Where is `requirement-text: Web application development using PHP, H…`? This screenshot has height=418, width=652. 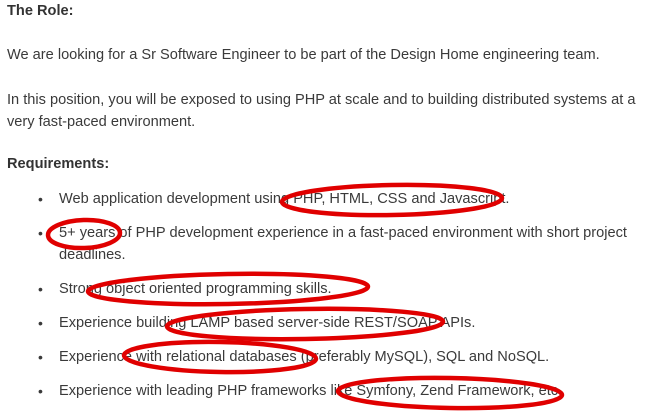 requirement-text: Web application development using PHP, H… is located at coordinates (284, 199).